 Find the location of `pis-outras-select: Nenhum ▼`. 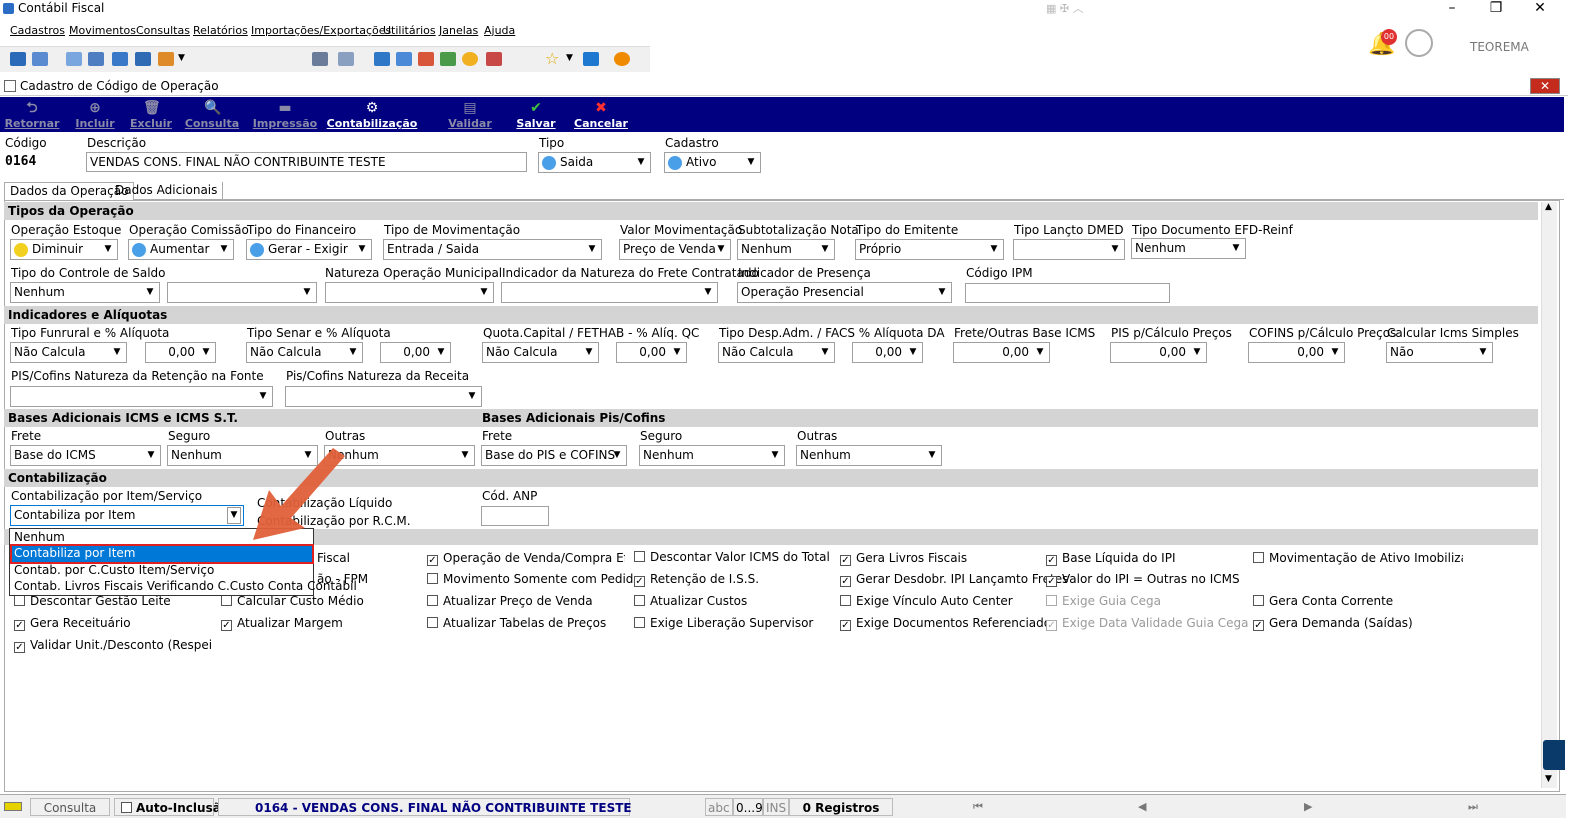

pis-outras-select: Nenhum ▼ is located at coordinates (869, 455).